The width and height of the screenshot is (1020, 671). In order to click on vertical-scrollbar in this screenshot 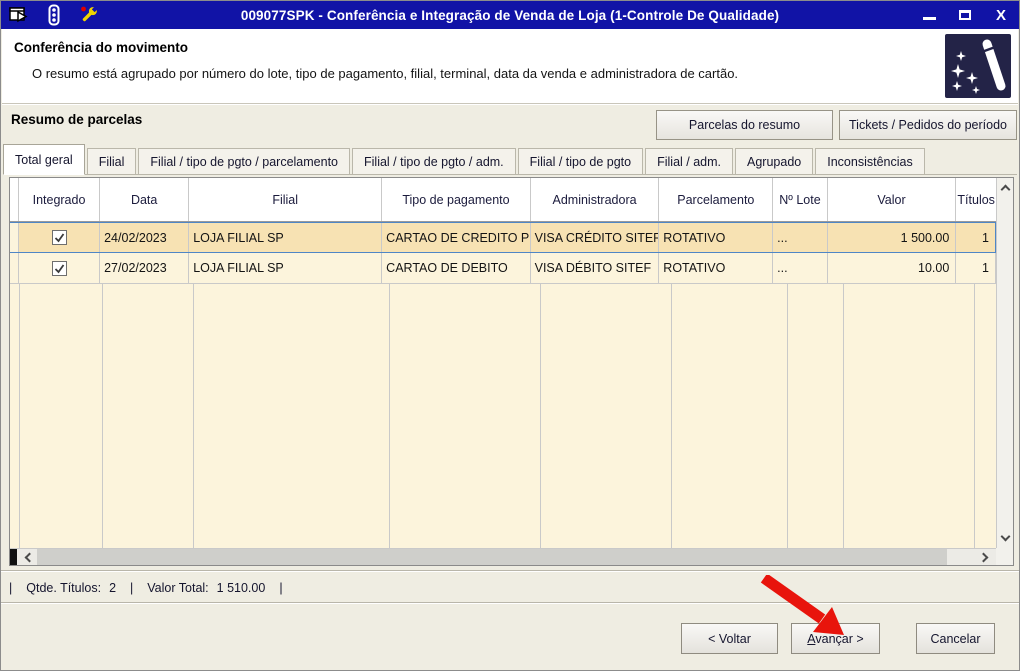, I will do `click(1004, 363)`.